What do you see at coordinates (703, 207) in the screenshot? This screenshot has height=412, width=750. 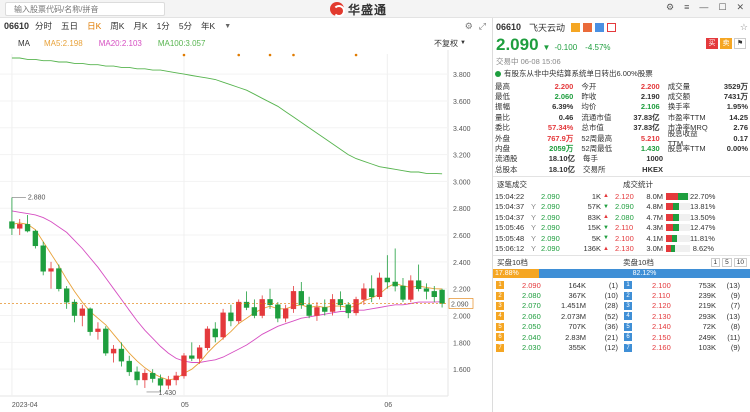 I see `stat-pct: 13.81%` at bounding box center [703, 207].